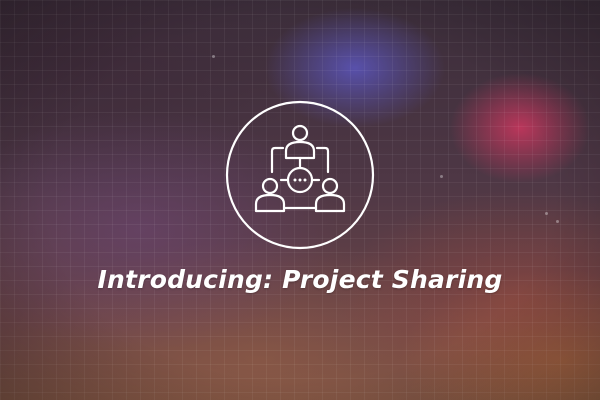  I want to click on project-sharing-people-network-icon, so click(300, 175).